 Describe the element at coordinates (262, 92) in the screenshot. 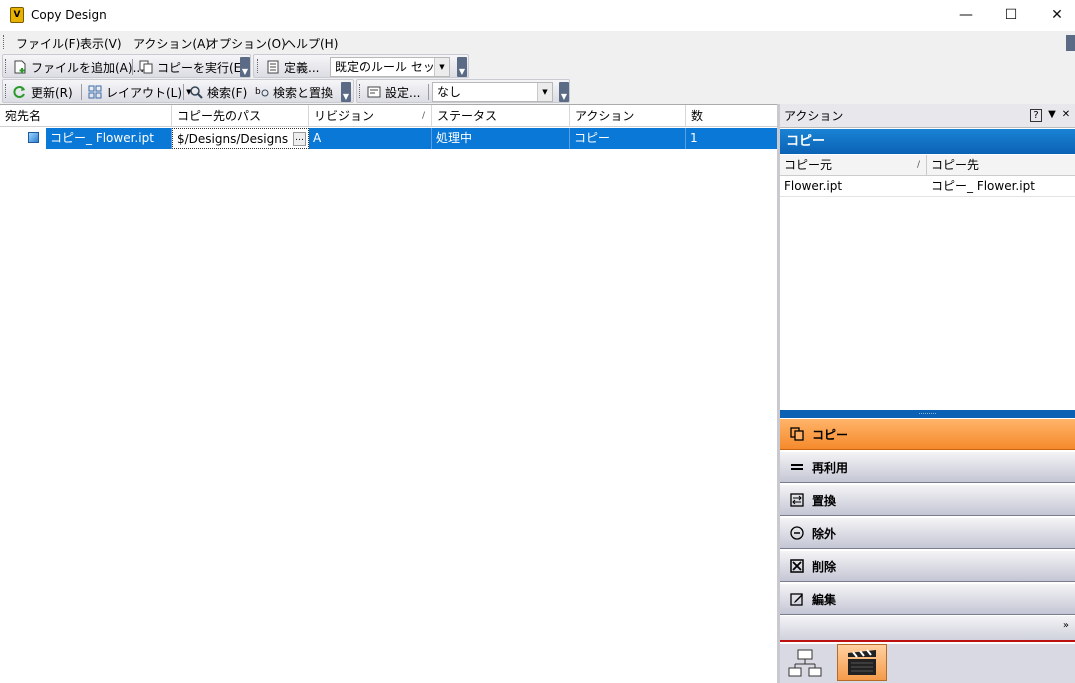

I see `search-replace-icon: b` at that location.